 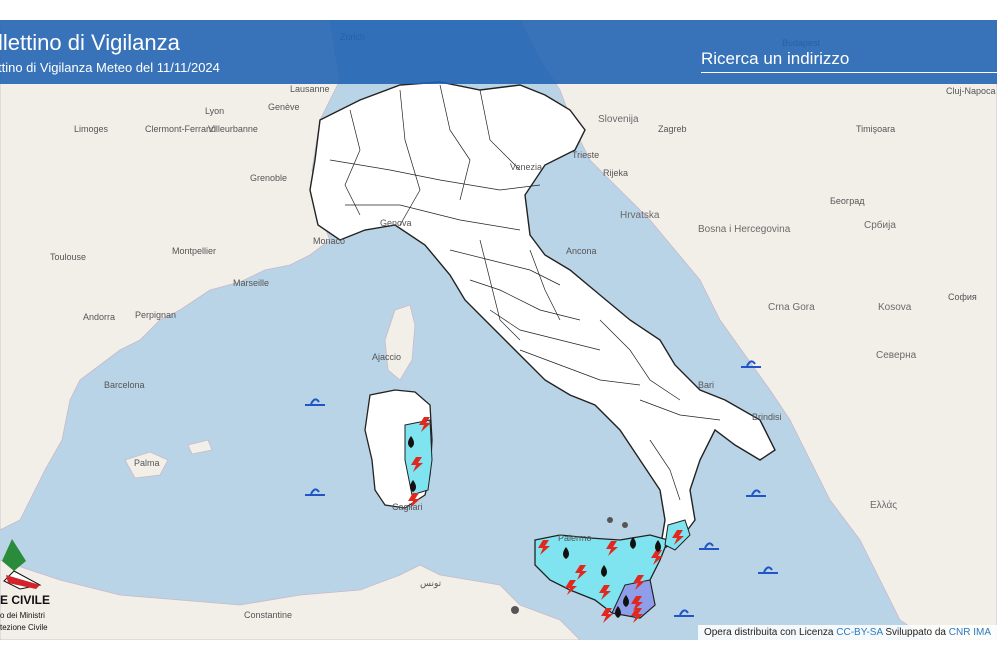 I want to click on page-subtitle: ttino di Vigilanza Meteo del 11/11/2024, so click(x=110, y=67).